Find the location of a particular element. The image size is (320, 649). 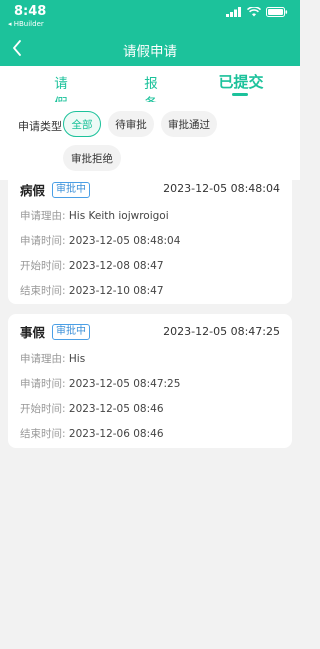

end-time-value: 2023-12-10 08:47 is located at coordinates (116, 291).